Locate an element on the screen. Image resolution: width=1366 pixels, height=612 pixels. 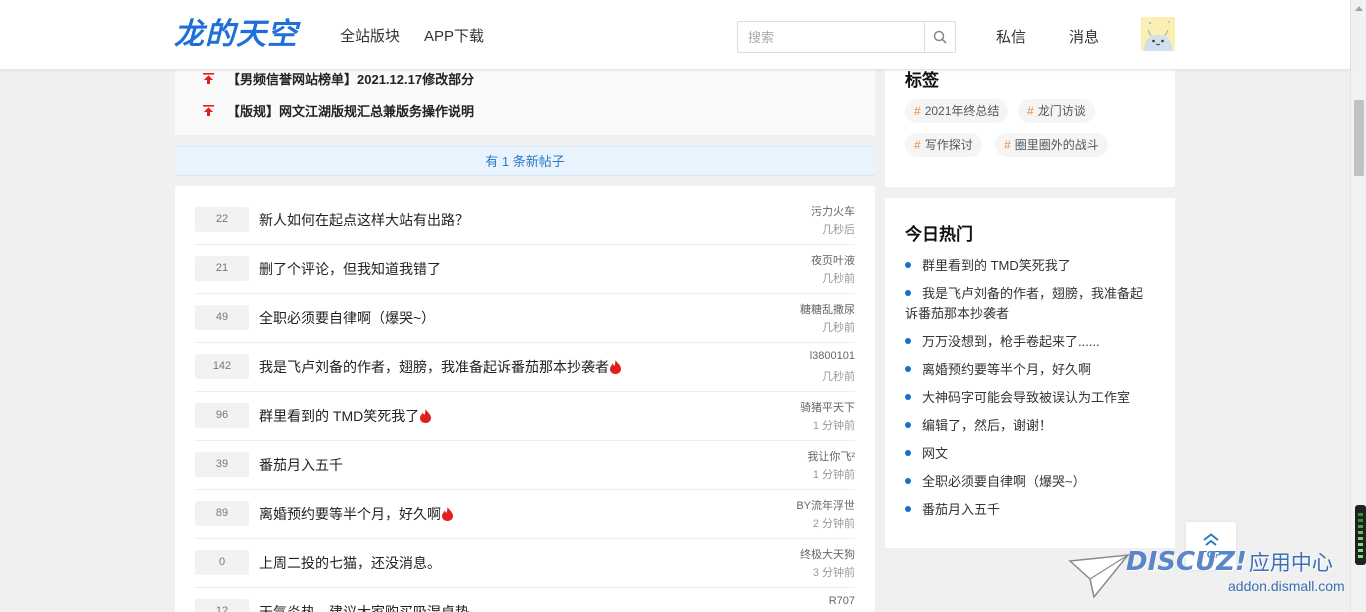
table-row: 39 番茄月入五千 我让你飞² 1 分钟前 is located at coordinates (525, 465).